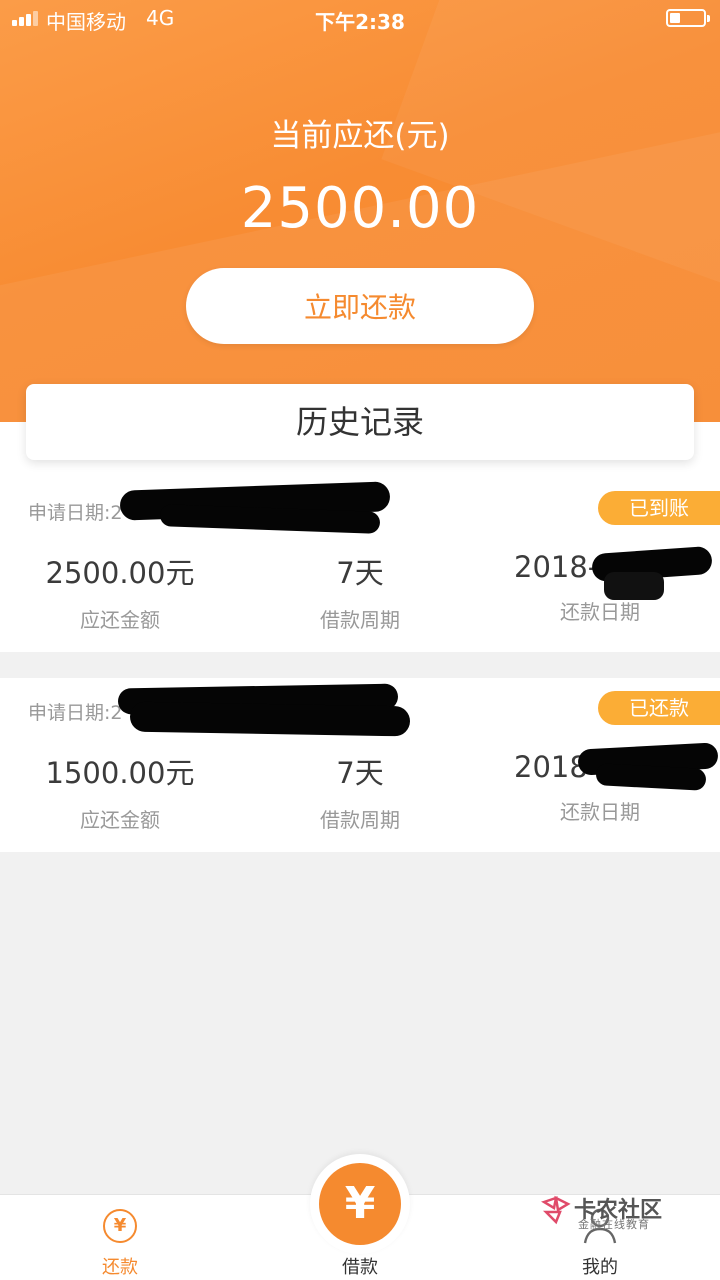  Describe the element at coordinates (360, 1204) in the screenshot. I see `yen-icon: ¥` at that location.